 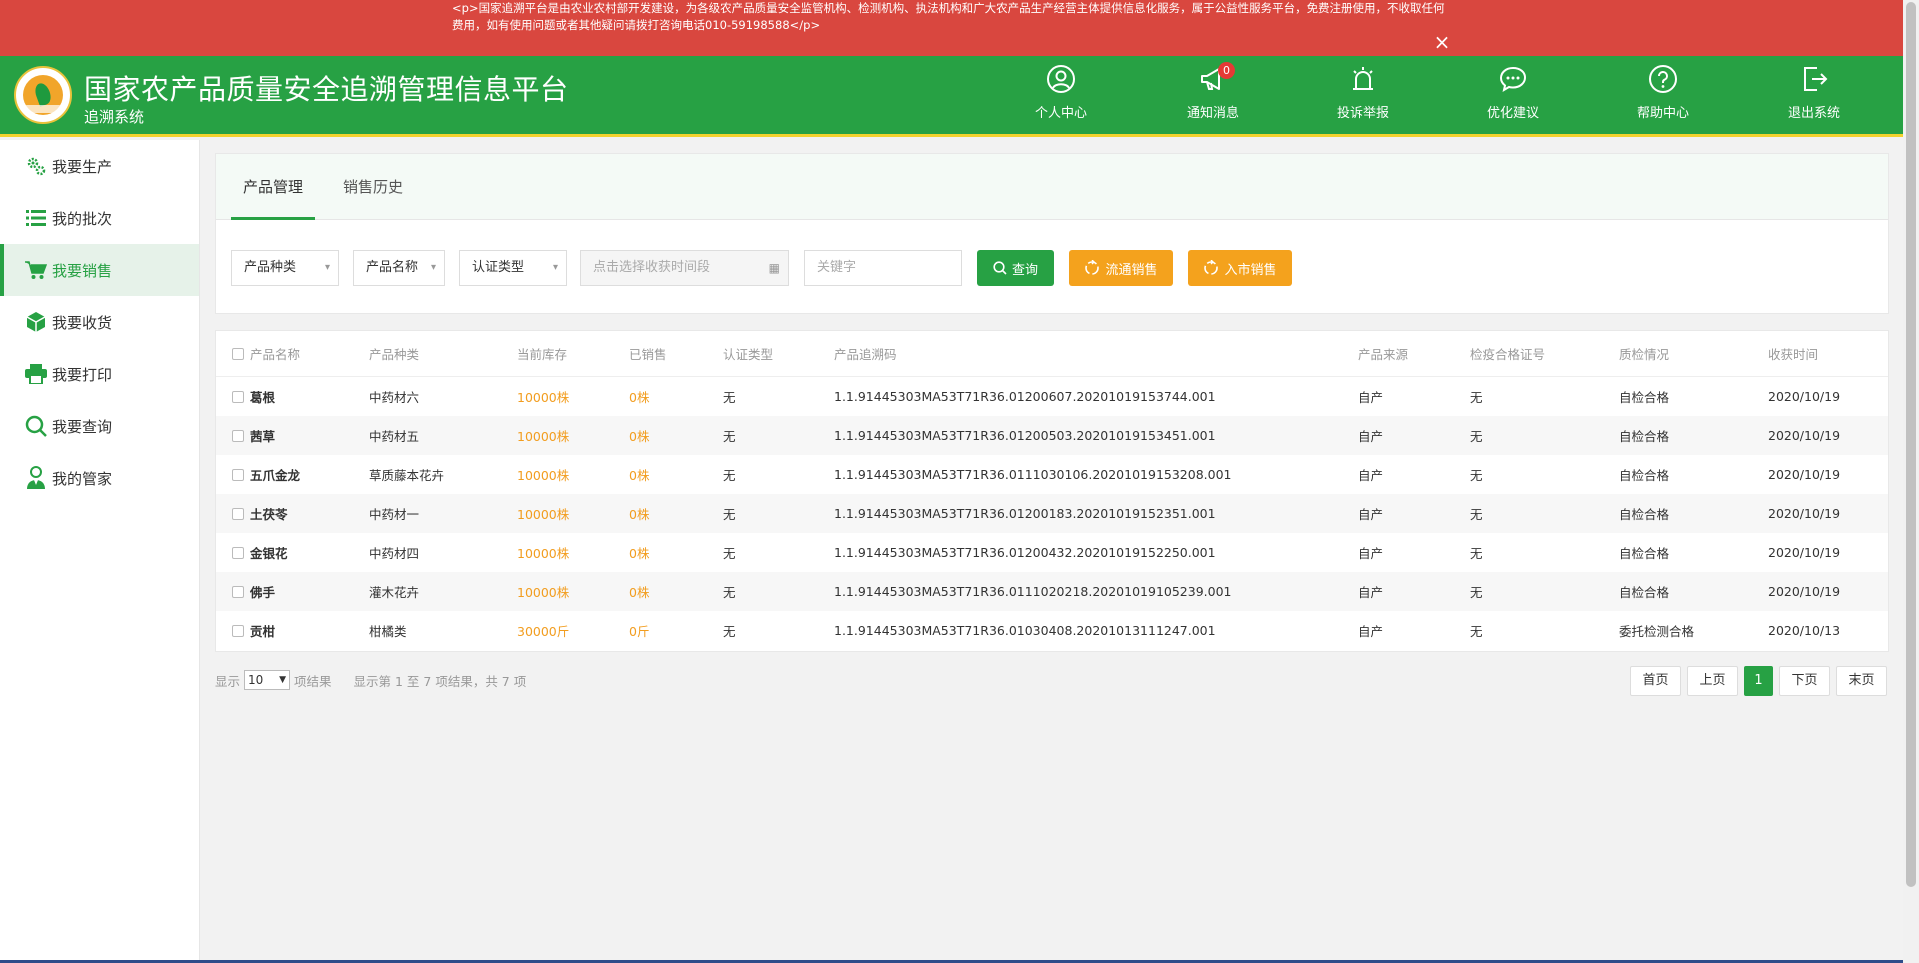 I want to click on chevron-down-icon: ▾, so click(x=327, y=267).